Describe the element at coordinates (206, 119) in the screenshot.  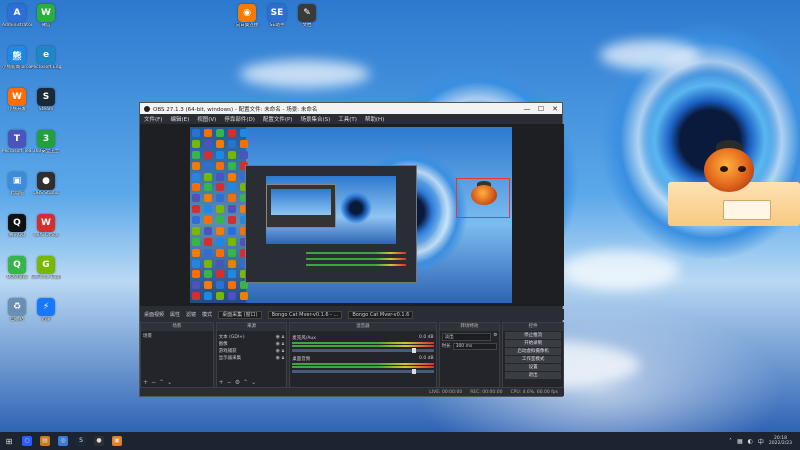
I see `menu-item: 视图(V)` at that location.